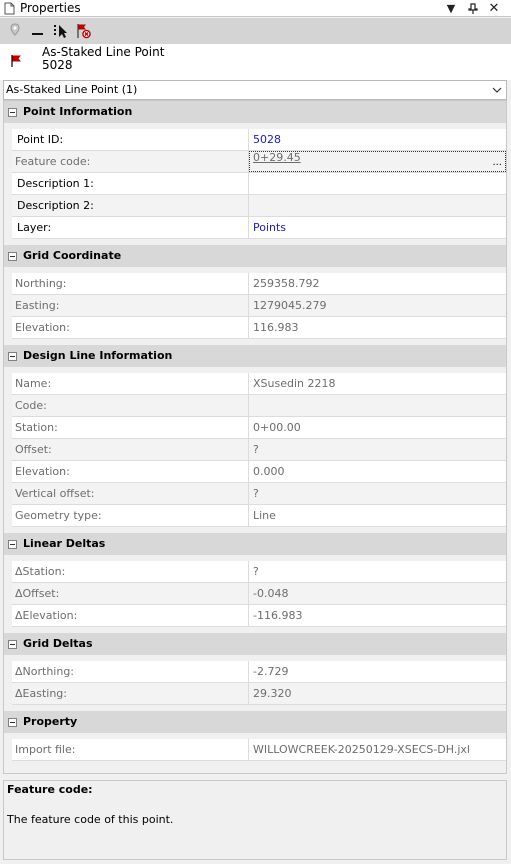  I want to click on flag-icon, so click(16, 61).